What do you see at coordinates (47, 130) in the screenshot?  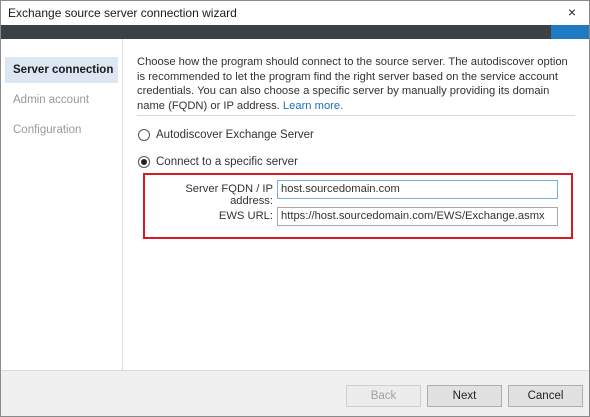 I see `sidebar-item-configuration: Configuration` at bounding box center [47, 130].